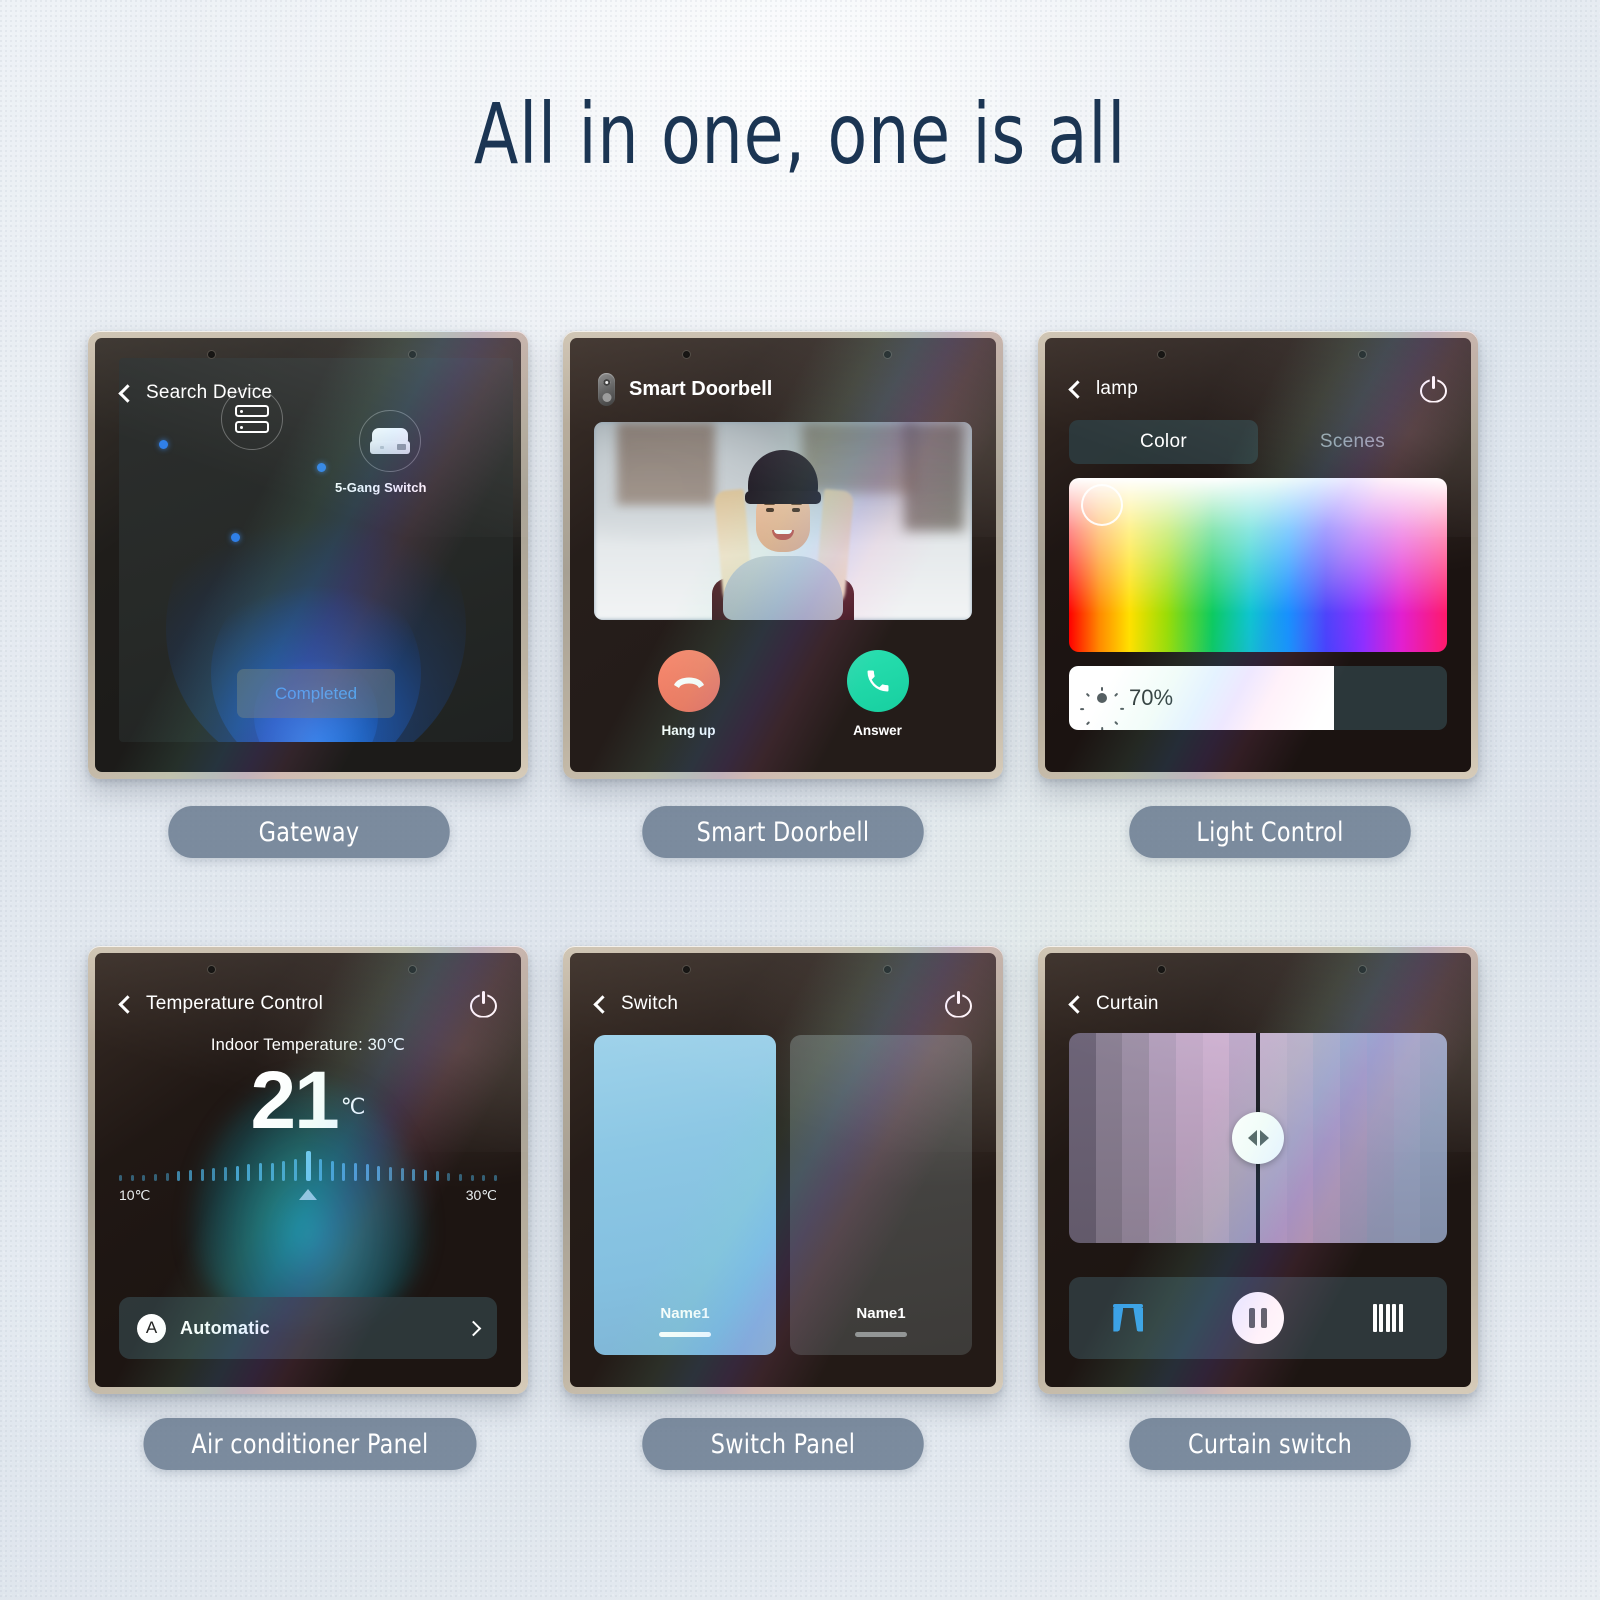  I want to click on brightness-icon, so click(1102, 708).